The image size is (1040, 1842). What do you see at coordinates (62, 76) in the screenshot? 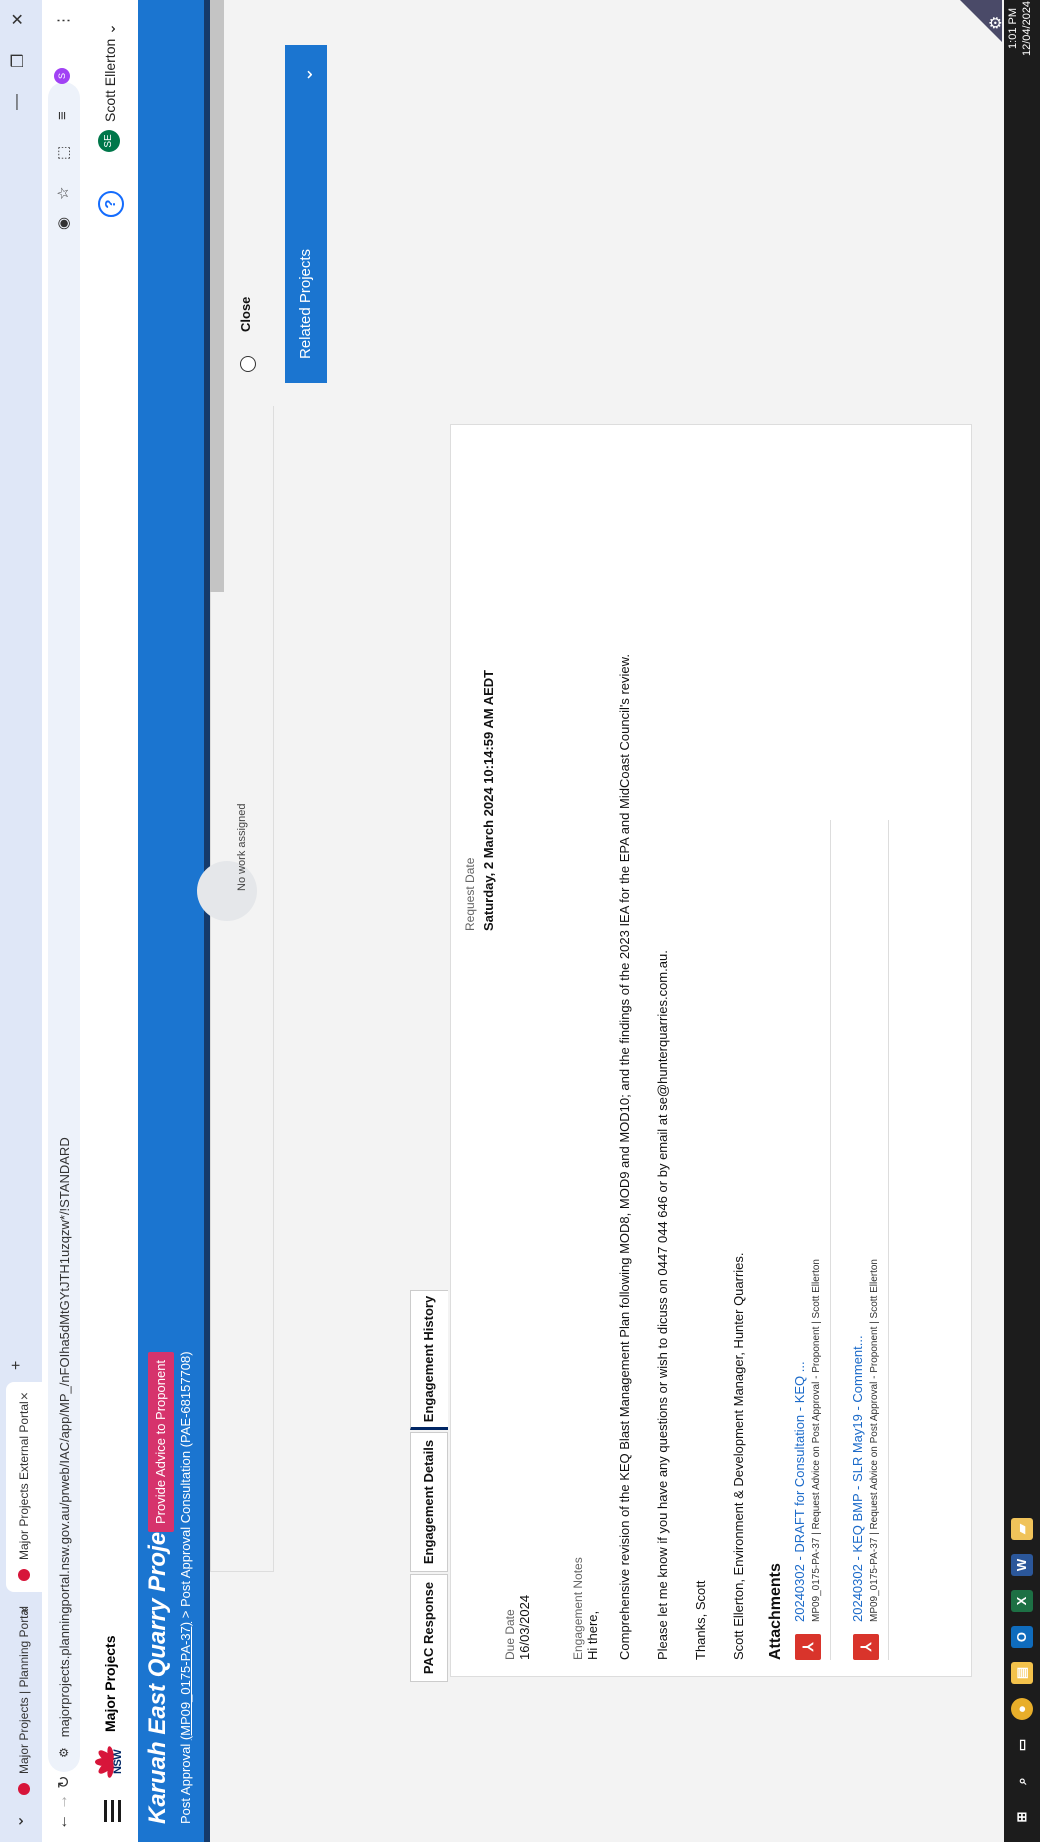
I see `profile-avatar: S` at bounding box center [62, 76].